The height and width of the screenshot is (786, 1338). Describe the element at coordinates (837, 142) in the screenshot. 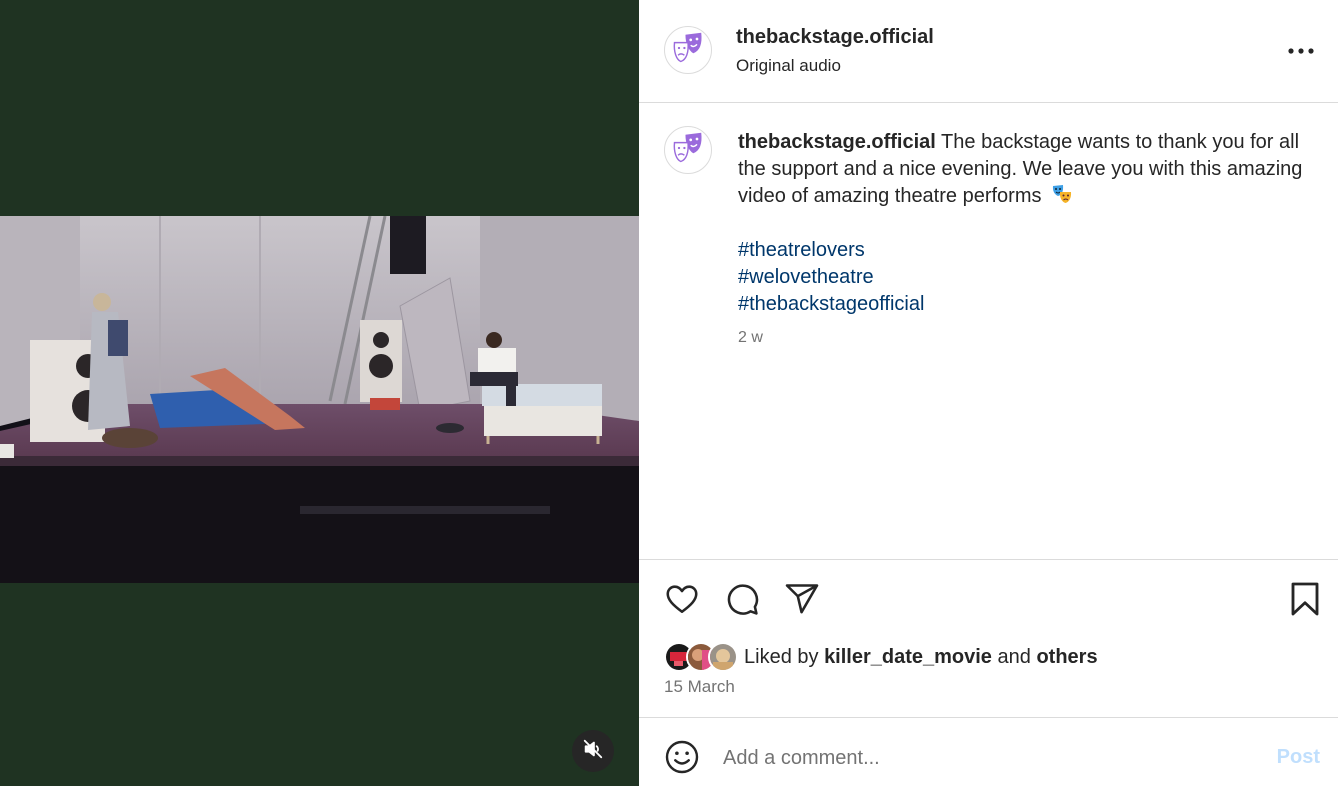

I see `caption-username: thebackstage.official` at that location.